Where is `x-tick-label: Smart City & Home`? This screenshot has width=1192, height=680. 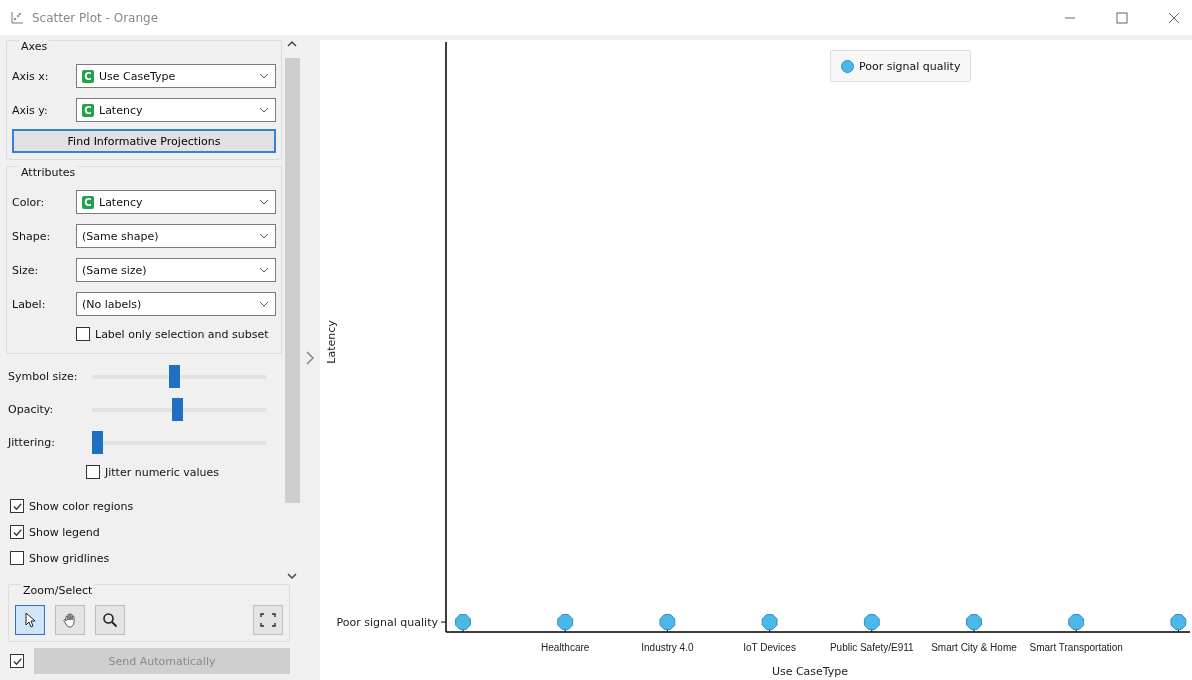
x-tick-label: Smart City & Home is located at coordinates (974, 647).